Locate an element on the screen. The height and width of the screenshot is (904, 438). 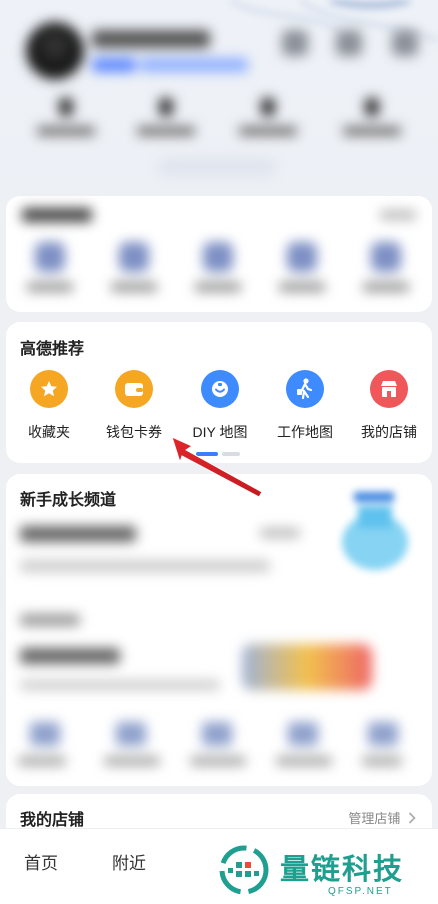
recommend-item-label: DIY 地图 is located at coordinates (220, 432).